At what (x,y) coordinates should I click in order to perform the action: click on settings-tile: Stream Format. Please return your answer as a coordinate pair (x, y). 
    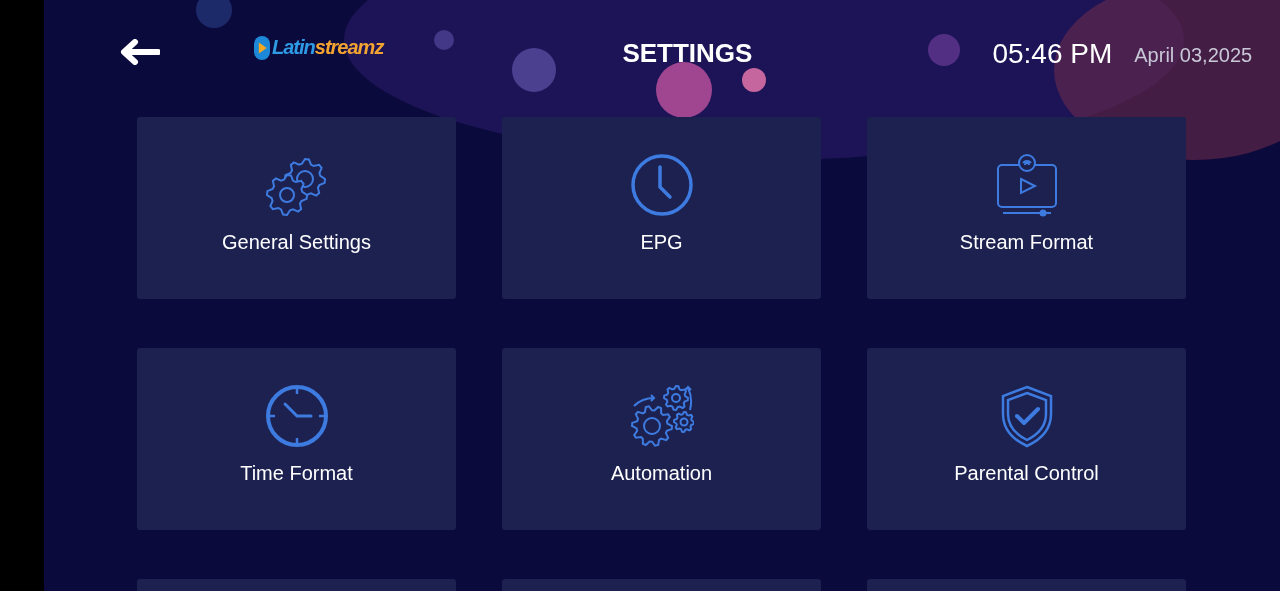
    Looking at the image, I should click on (1026, 208).